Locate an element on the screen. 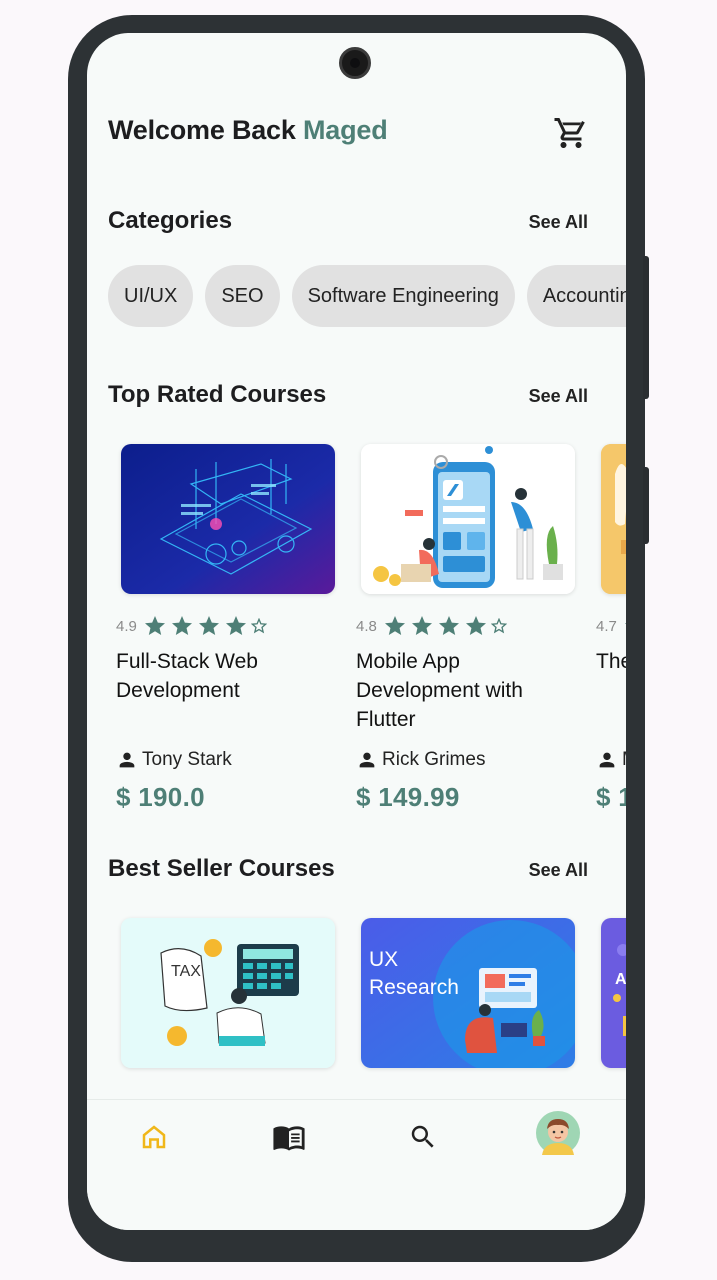 The width and height of the screenshot is (717, 1280). rating-row: 4.9 is located at coordinates (191, 626).